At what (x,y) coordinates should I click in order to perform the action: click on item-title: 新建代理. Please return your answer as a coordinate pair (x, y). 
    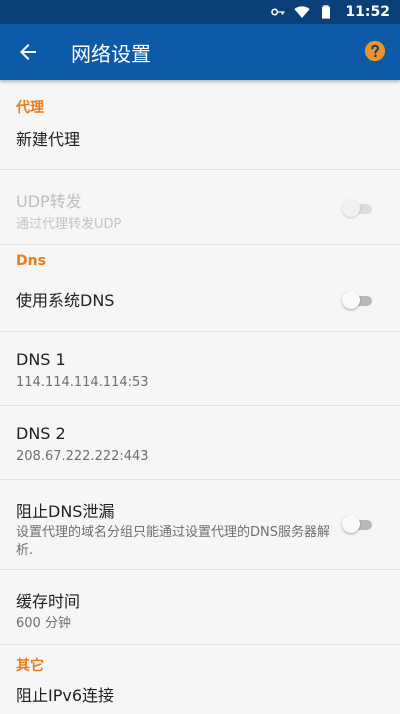
    Looking at the image, I should click on (48, 139).